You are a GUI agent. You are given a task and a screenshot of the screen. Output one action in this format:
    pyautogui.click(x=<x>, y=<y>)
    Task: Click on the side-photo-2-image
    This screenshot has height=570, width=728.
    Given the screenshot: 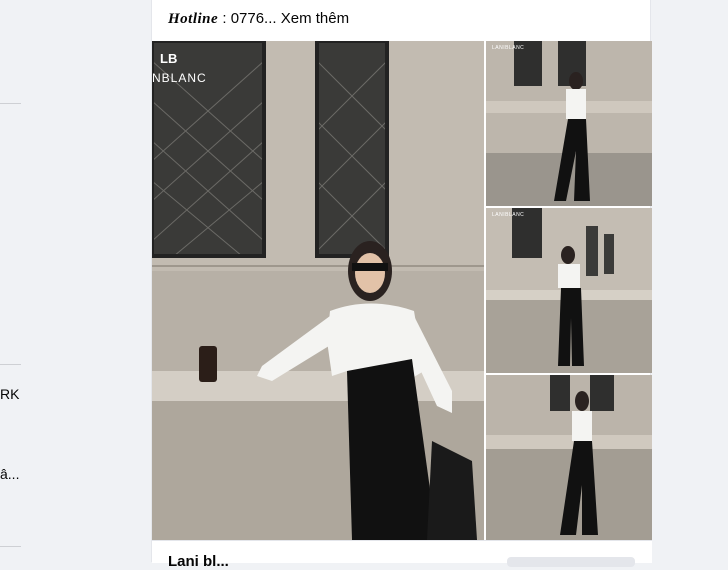 What is the action you would take?
    pyautogui.click(x=569, y=290)
    